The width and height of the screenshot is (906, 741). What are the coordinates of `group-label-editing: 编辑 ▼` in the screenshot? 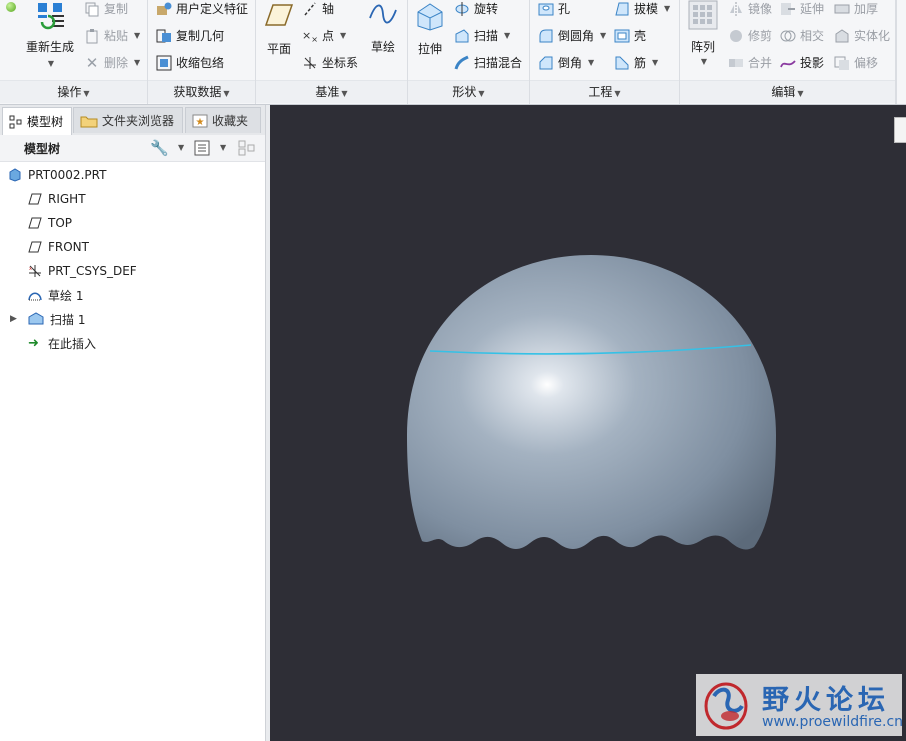 It's located at (787, 91).